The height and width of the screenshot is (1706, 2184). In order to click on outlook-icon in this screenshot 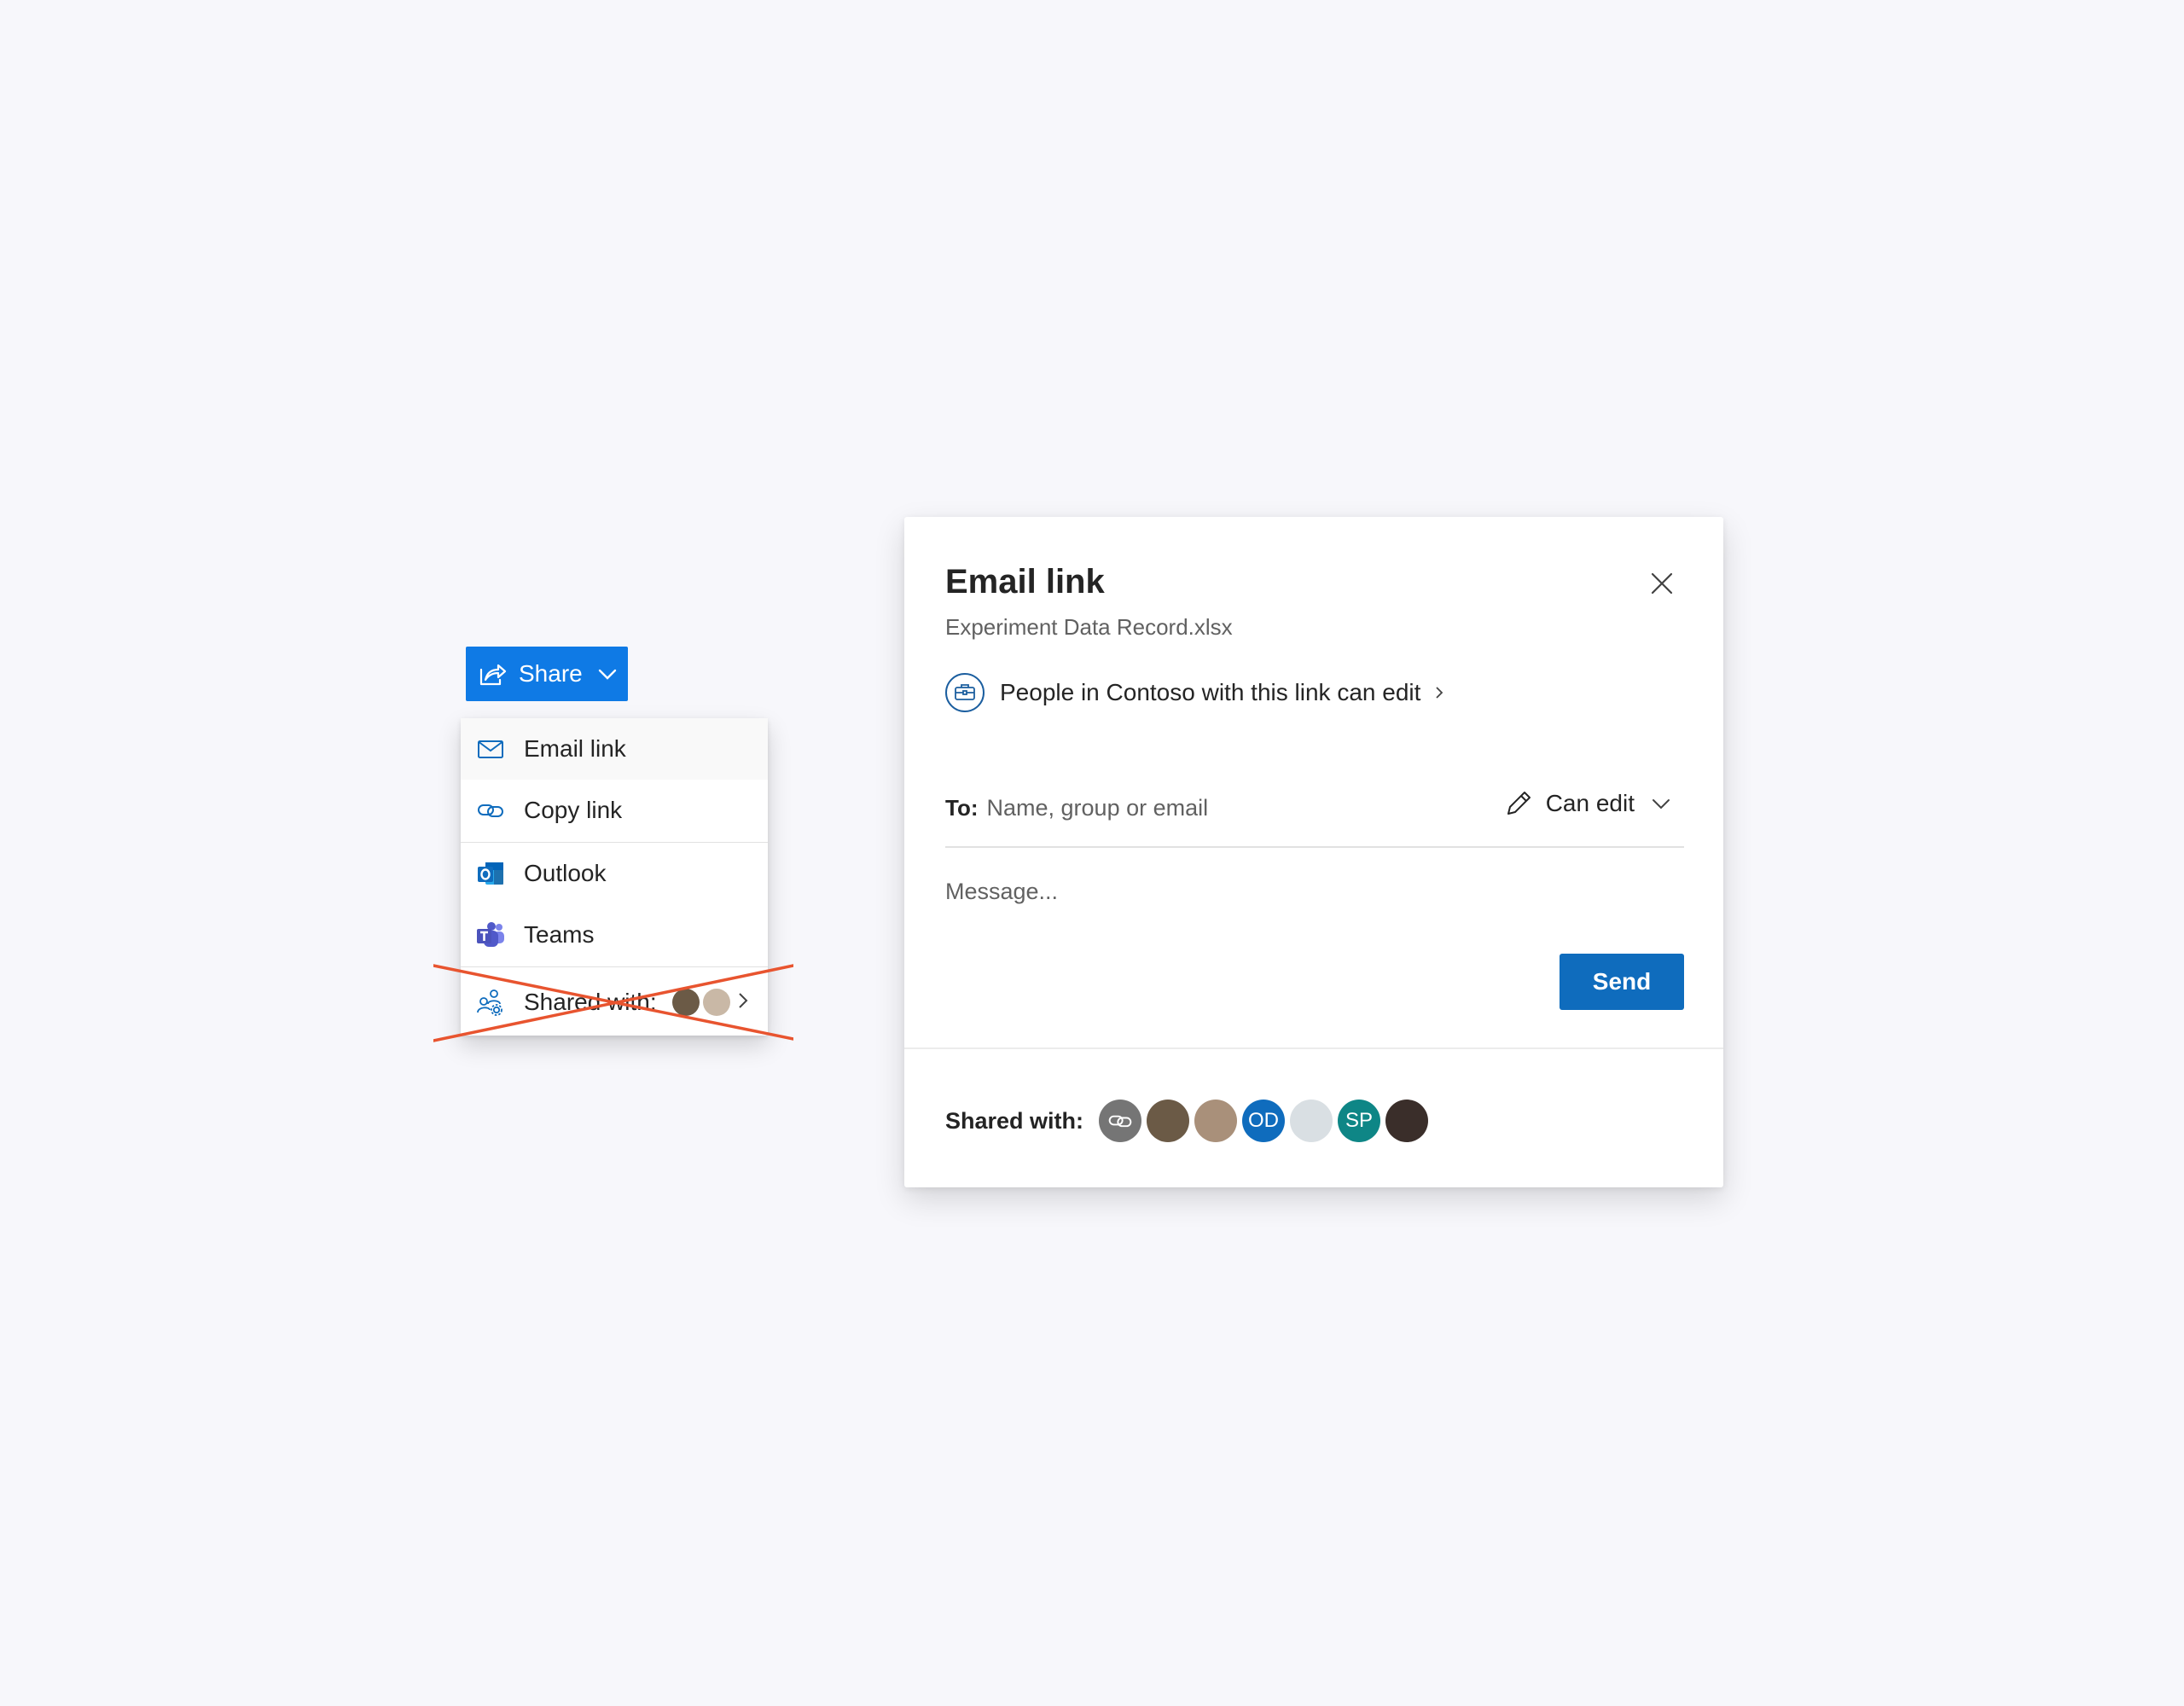, I will do `click(490, 873)`.